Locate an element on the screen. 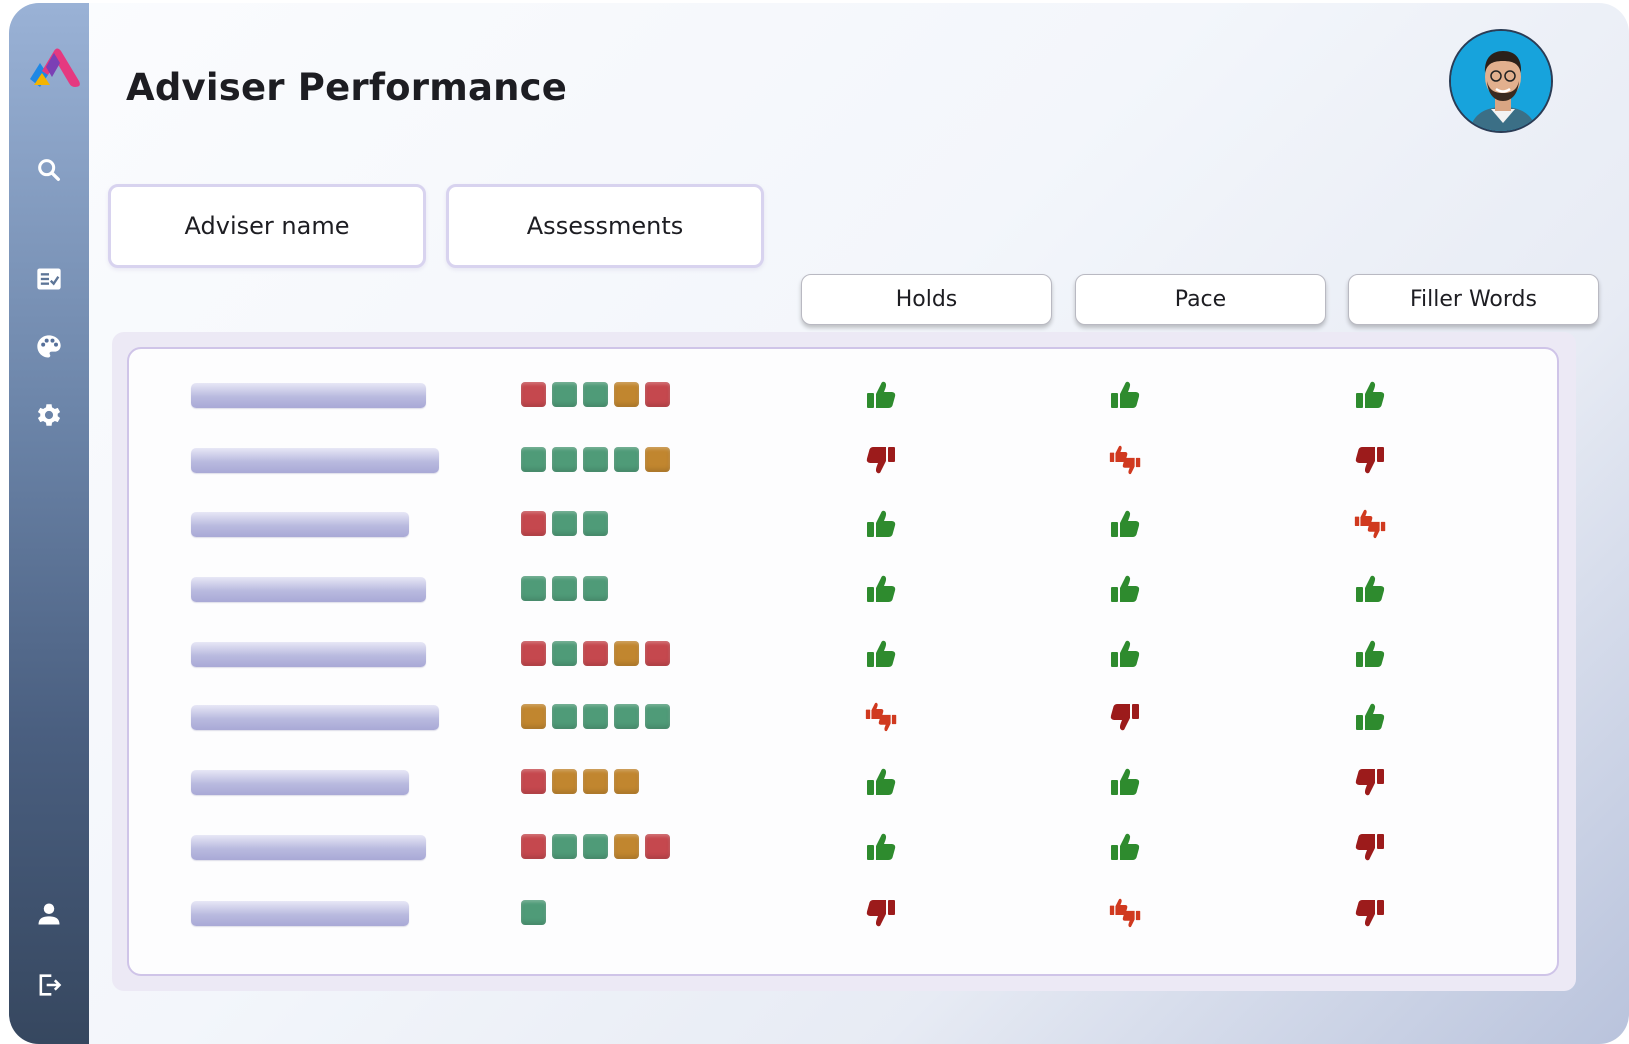 This screenshot has height=1044, width=1629. filler-words-thumbs-mixed-icon is located at coordinates (1370, 524).